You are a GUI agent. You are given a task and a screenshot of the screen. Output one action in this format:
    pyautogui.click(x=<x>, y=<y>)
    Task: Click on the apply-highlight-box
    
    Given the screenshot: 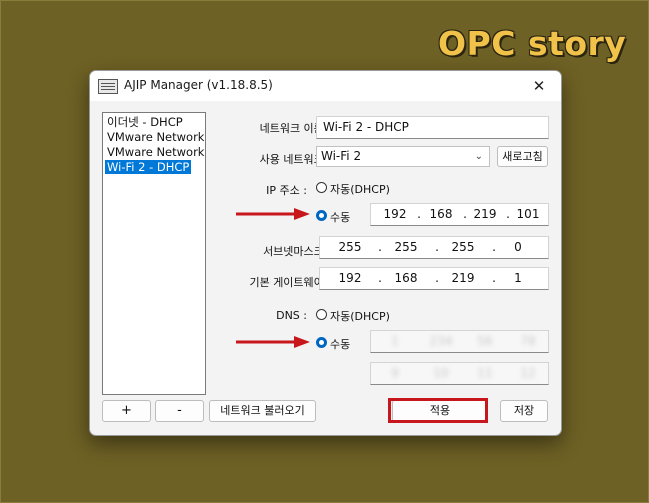 What is the action you would take?
    pyautogui.click(x=438, y=410)
    